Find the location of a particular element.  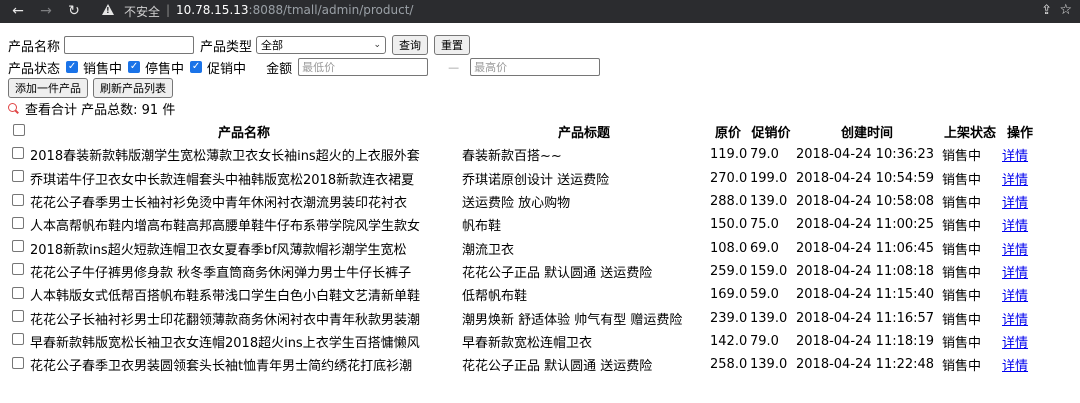

price-cell: 150.0 is located at coordinates (729, 225).